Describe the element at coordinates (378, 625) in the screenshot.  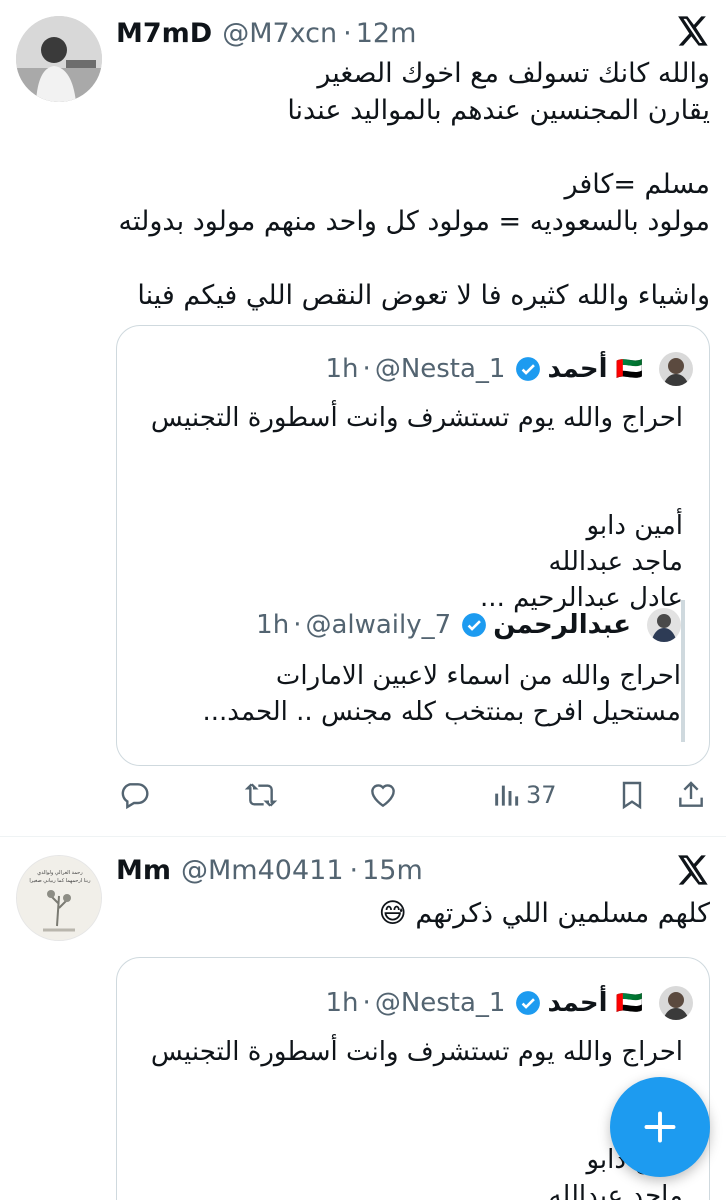
I see `nested-username: @alwaily_7` at that location.